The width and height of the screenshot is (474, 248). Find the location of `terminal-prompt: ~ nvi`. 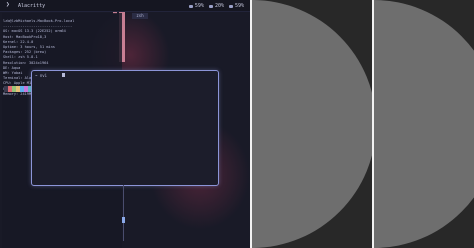

terminal-prompt: ~ nvi is located at coordinates (41, 75).